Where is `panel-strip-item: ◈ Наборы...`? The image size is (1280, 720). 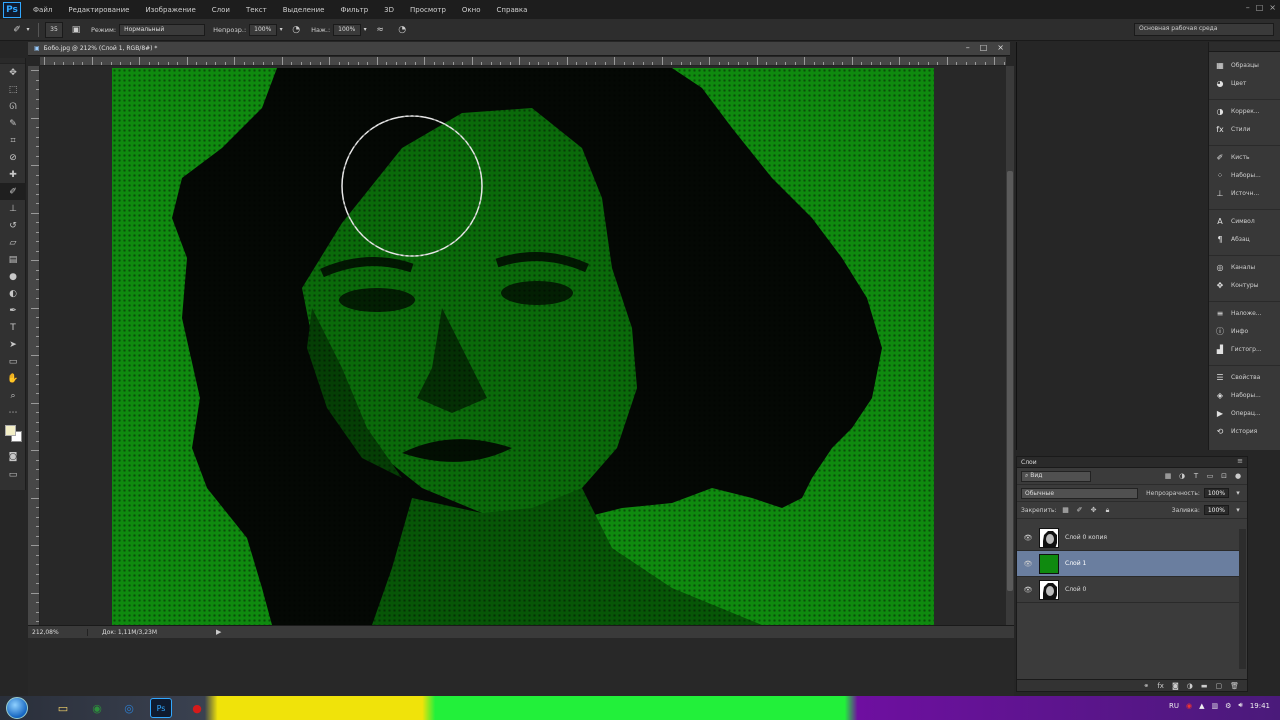
panel-strip-item: ◈ Наборы... is located at coordinates (1244, 395).